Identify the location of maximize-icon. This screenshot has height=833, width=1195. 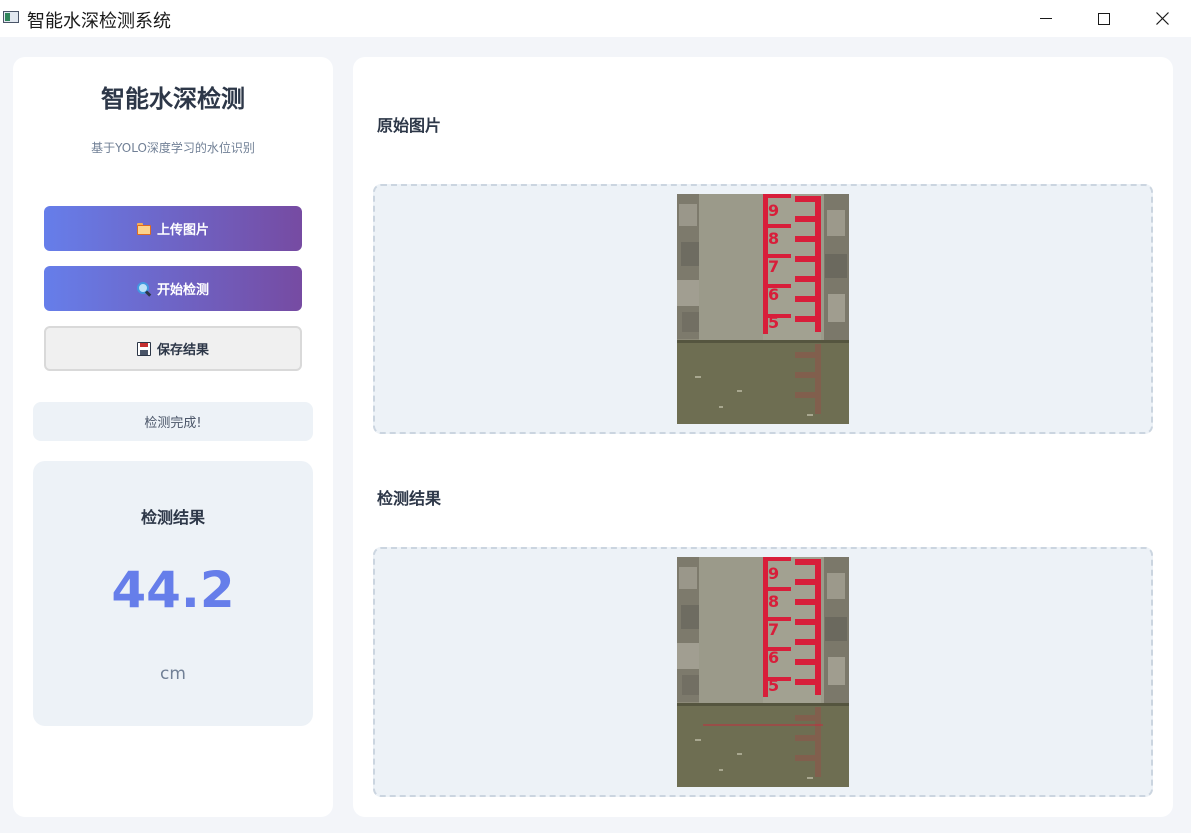
(1104, 18).